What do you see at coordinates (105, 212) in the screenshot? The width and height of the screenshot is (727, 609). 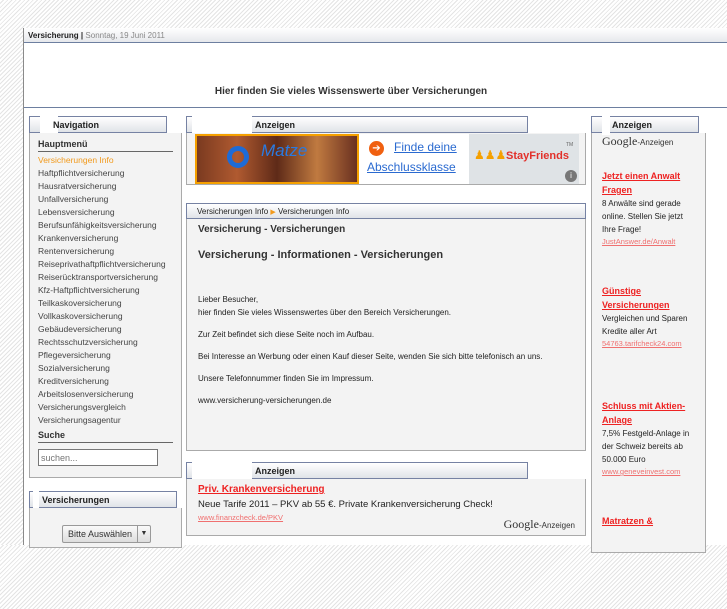 I see `nav-item: Lebensversicherung` at bounding box center [105, 212].